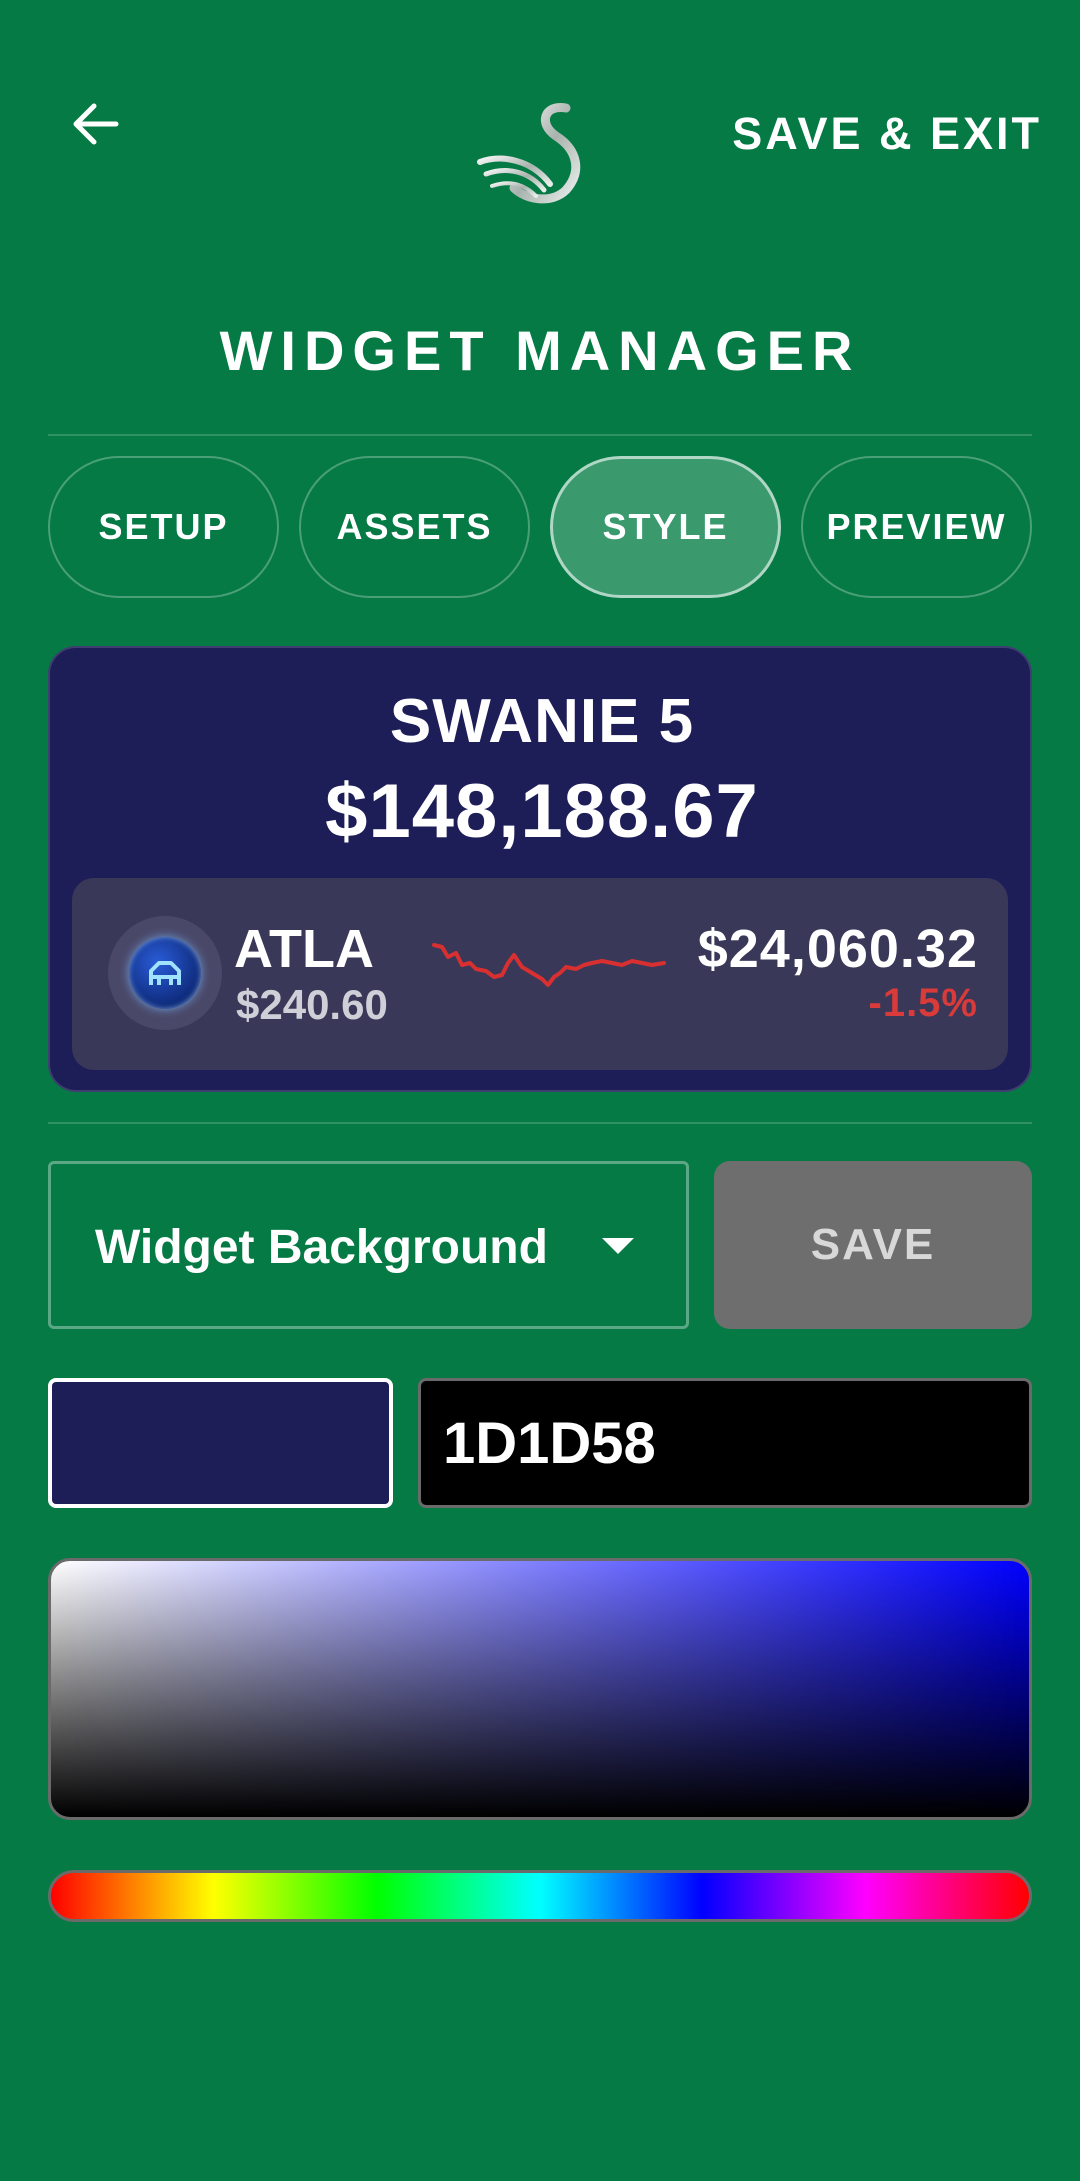 This screenshot has height=2181, width=1080. Describe the element at coordinates (542, 811) in the screenshot. I see `widget-total-value: $148,188.67` at that location.